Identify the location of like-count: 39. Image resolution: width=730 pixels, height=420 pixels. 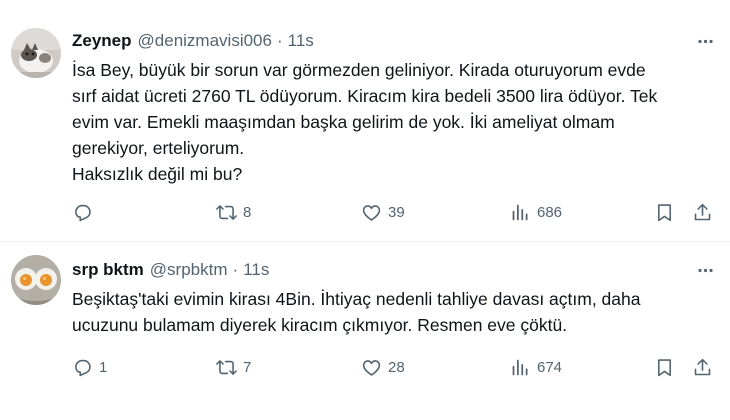
(396, 212).